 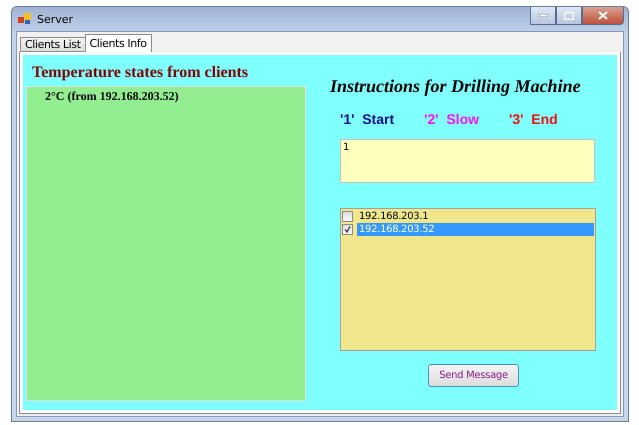 What do you see at coordinates (55, 19) in the screenshot?
I see `window-title: Server` at bounding box center [55, 19].